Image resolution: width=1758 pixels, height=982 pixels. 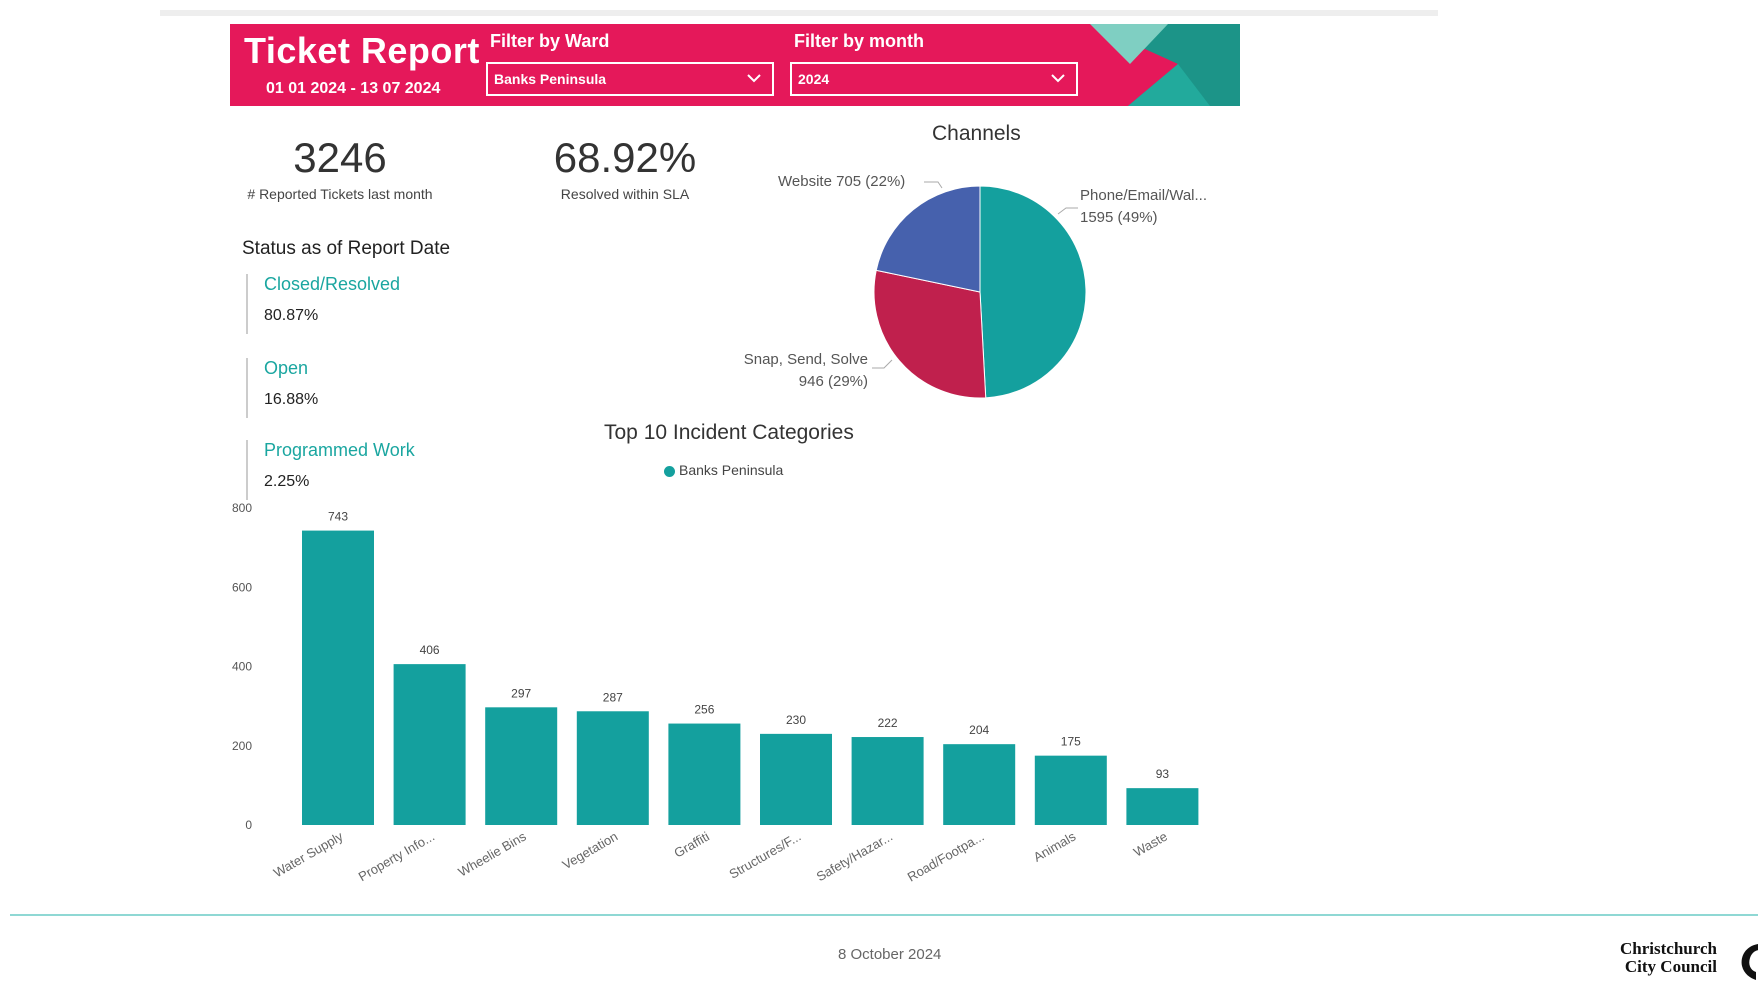 What do you see at coordinates (338, 517) in the screenshot?
I see `bar-value-label: 743` at bounding box center [338, 517].